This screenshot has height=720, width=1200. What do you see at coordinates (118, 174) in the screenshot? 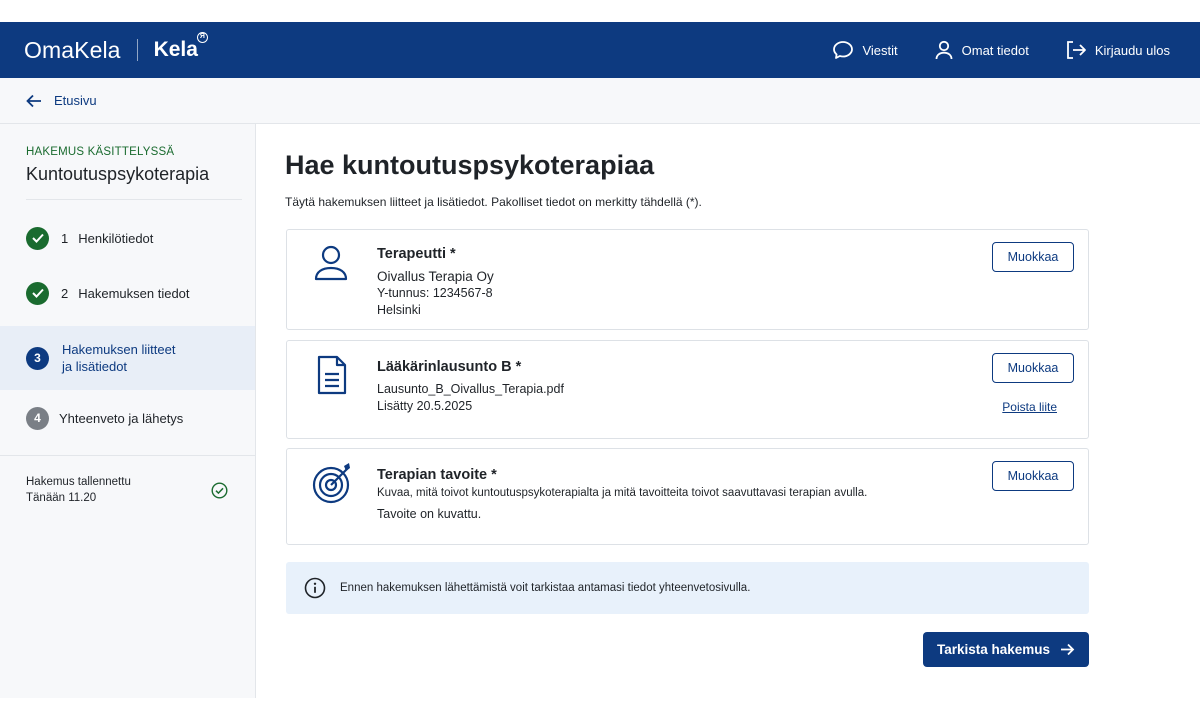
I see `application-title: Kuntoutuspsykoterapia` at bounding box center [118, 174].